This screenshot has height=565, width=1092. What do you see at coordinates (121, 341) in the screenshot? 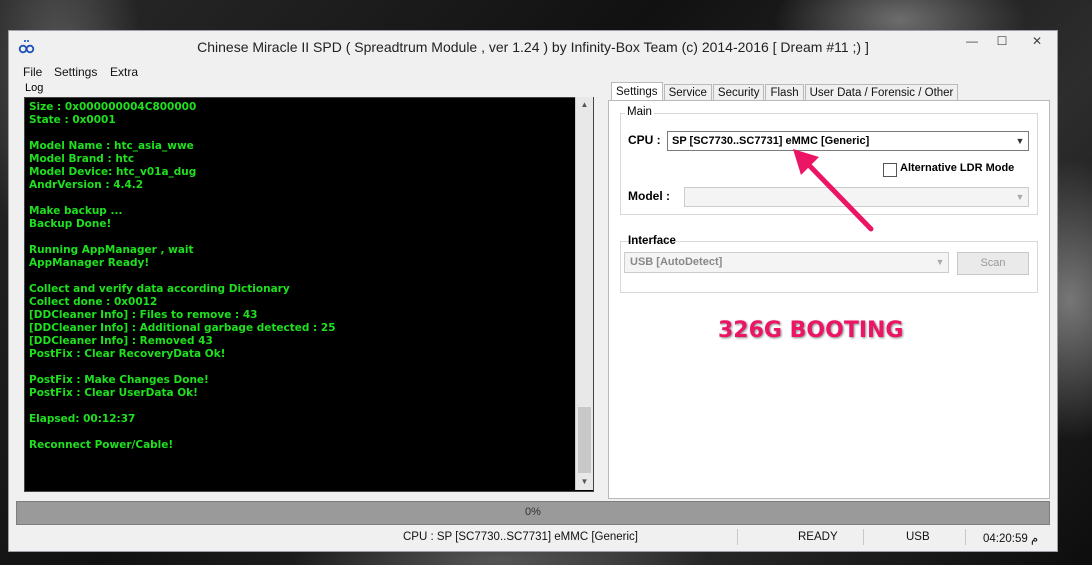
I see `log-line: [DDCleaner Info] : Removed 43` at bounding box center [121, 341].